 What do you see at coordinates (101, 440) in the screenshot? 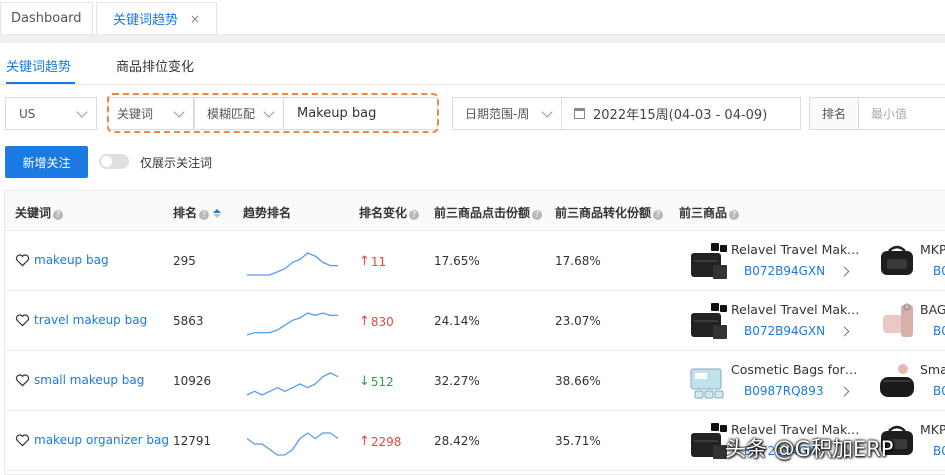
I see `keyword-link: makeup organizer bag` at bounding box center [101, 440].